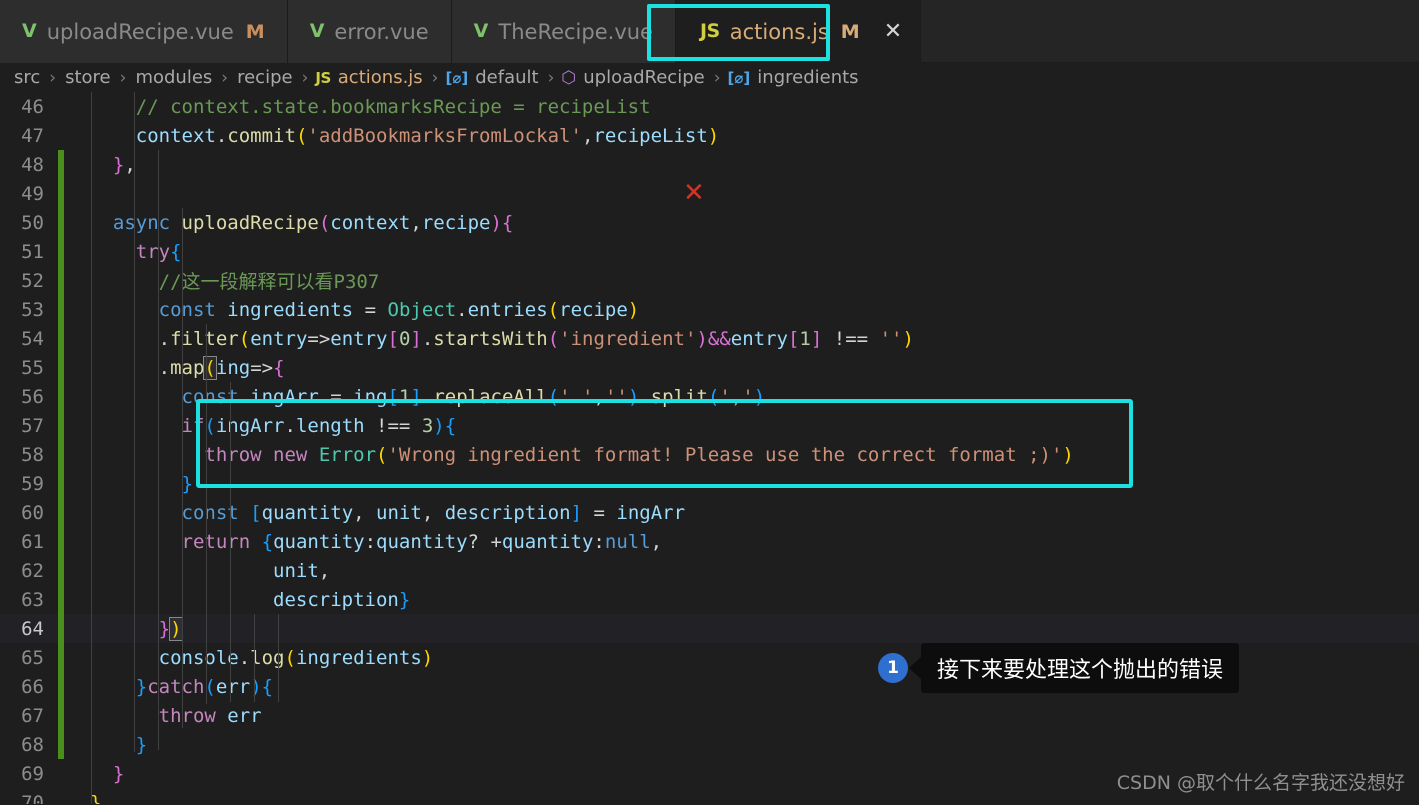 Image resolution: width=1419 pixels, height=805 pixels. Describe the element at coordinates (709, 425) in the screenshot. I see `code-line: 57 if(ingArr.length !== 3){` at that location.